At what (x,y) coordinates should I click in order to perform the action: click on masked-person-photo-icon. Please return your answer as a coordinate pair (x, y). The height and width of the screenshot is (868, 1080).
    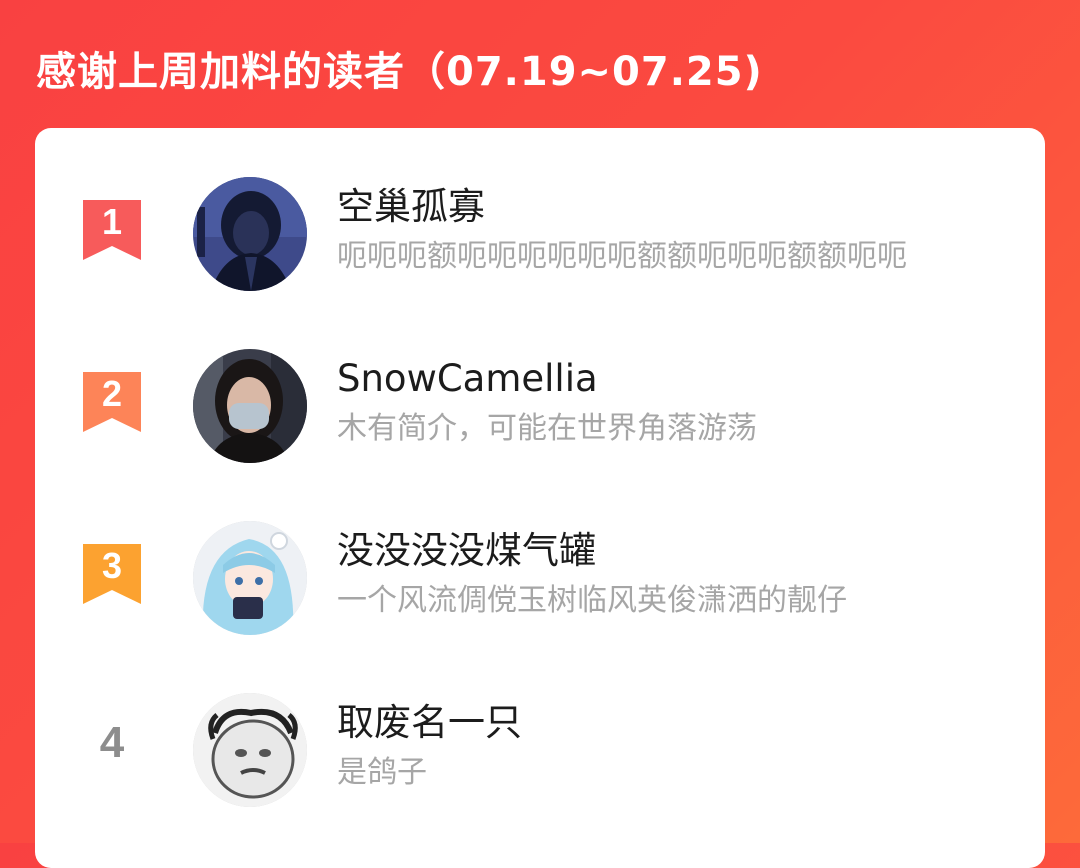
    Looking at the image, I should click on (250, 406).